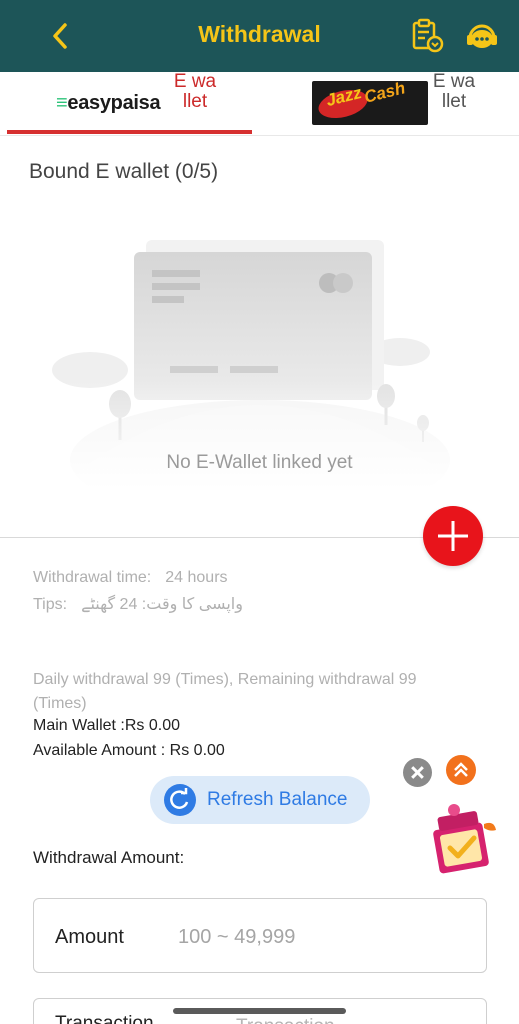  I want to click on tab-jazzcash: Jazz Cash E wallet, so click(389, 104).